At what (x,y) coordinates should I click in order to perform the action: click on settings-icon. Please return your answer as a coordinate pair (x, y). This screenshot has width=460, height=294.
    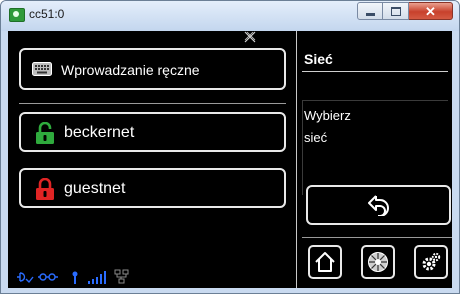
    Looking at the image, I should click on (431, 261).